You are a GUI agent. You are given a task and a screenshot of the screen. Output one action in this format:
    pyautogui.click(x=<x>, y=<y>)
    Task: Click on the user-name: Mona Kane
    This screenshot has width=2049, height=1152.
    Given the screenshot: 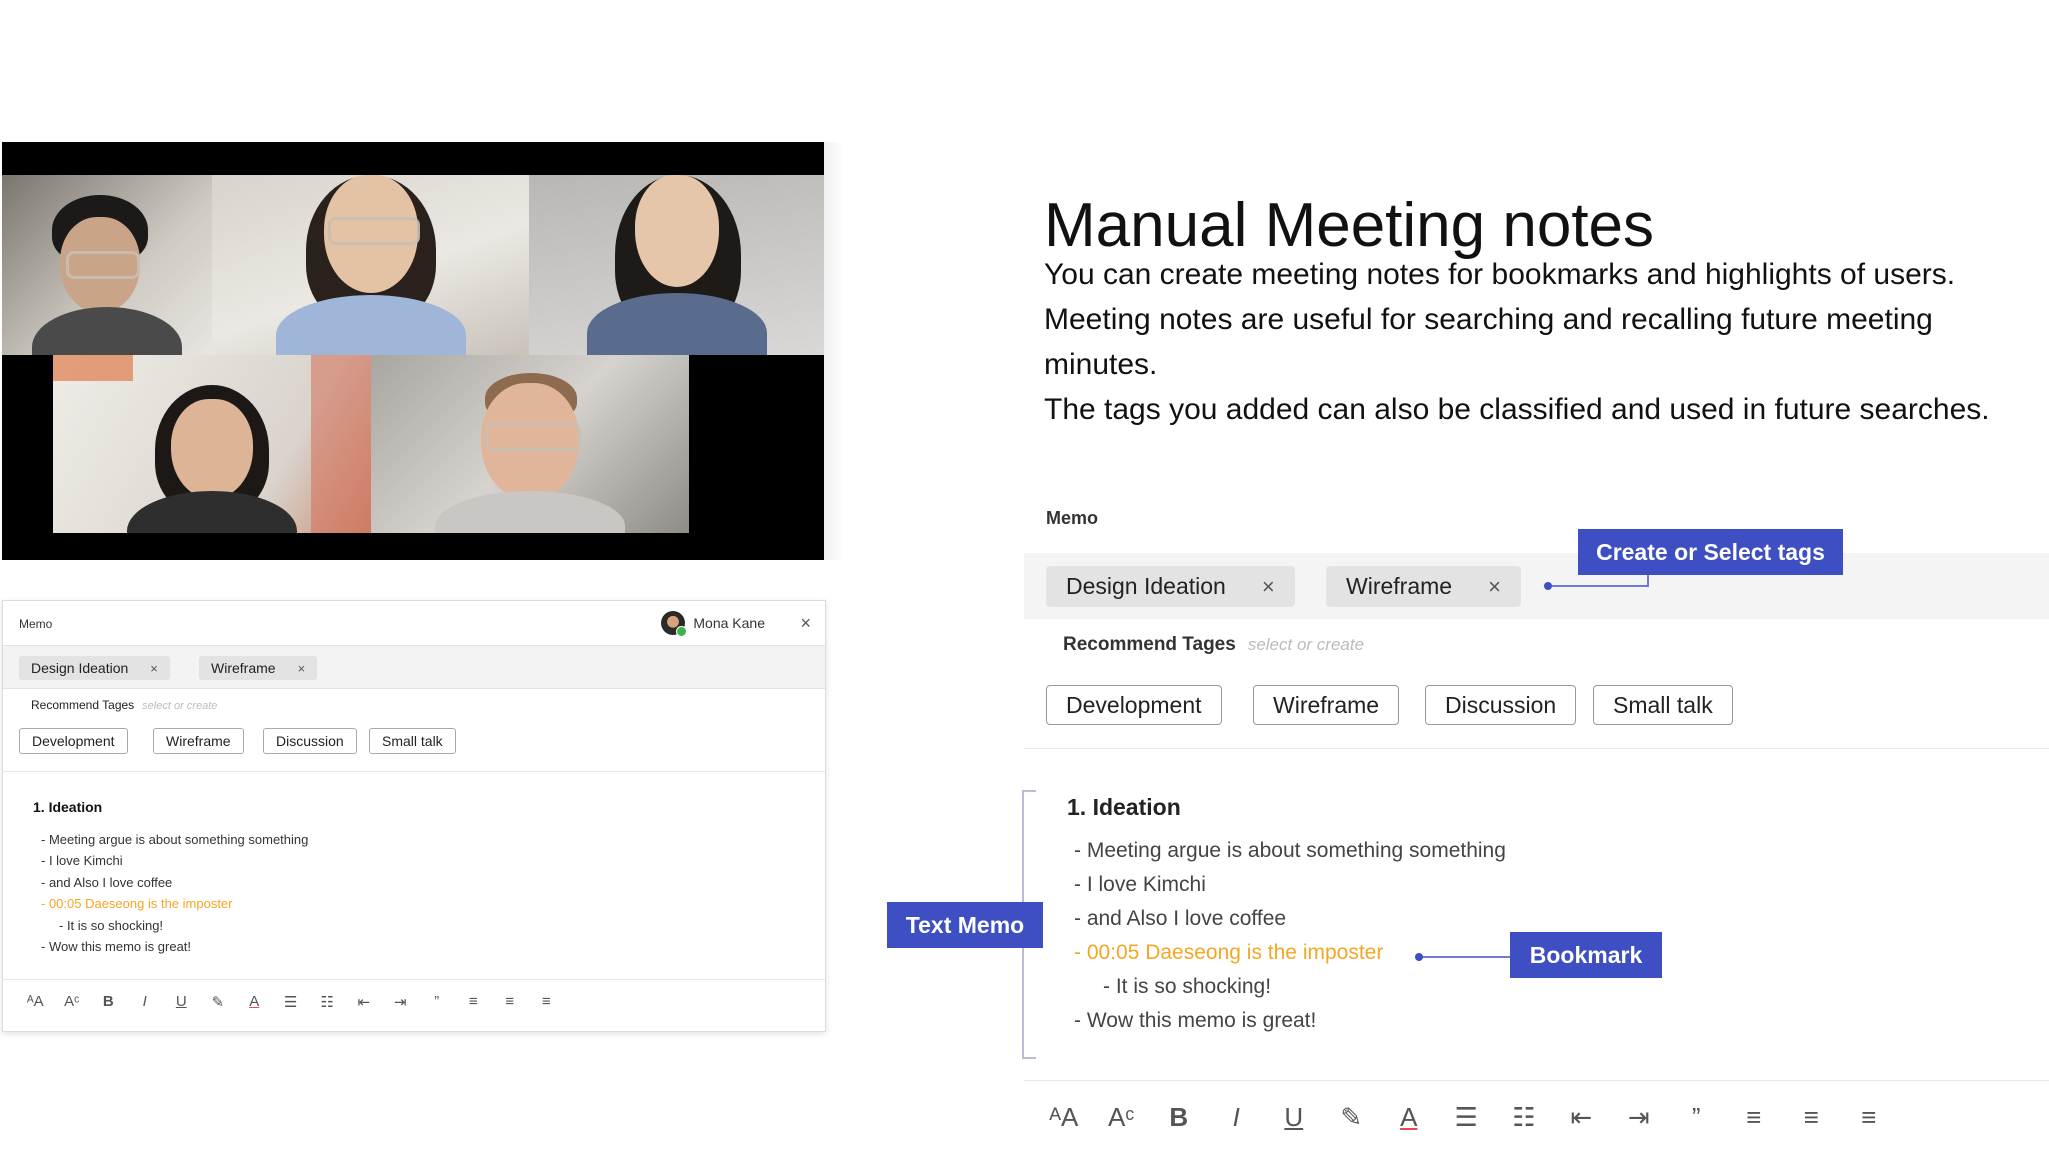 What is the action you would take?
    pyautogui.click(x=729, y=623)
    